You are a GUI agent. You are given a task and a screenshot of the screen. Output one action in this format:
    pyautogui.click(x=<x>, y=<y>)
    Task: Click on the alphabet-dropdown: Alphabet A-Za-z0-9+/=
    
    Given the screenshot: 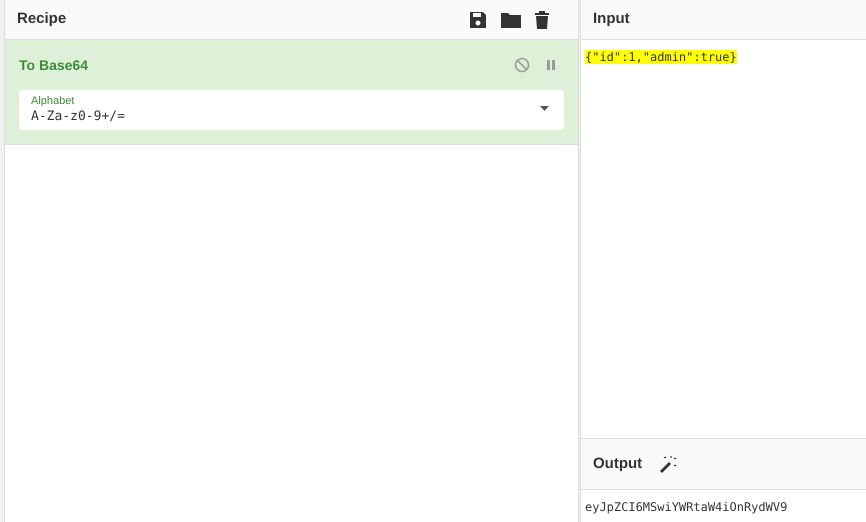 What is the action you would take?
    pyautogui.click(x=291, y=110)
    